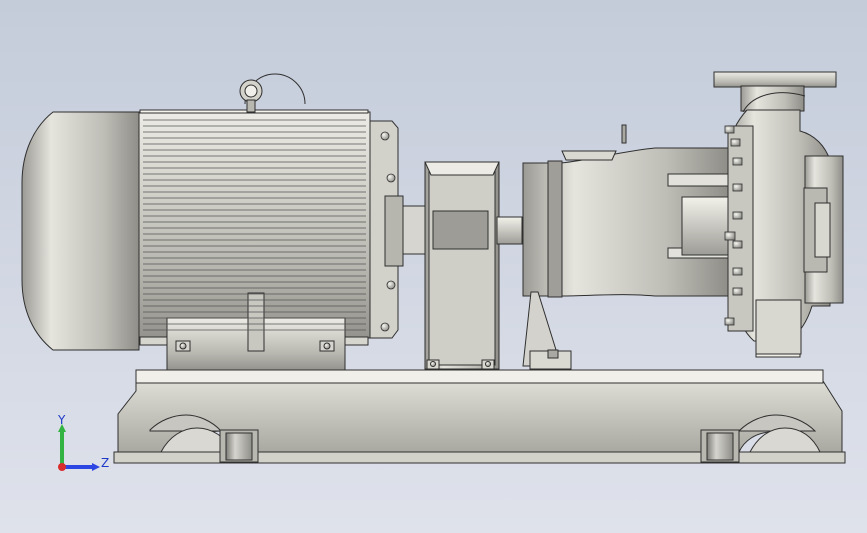  Describe the element at coordinates (62, 420) in the screenshot. I see `y-axis-label: Y` at that location.